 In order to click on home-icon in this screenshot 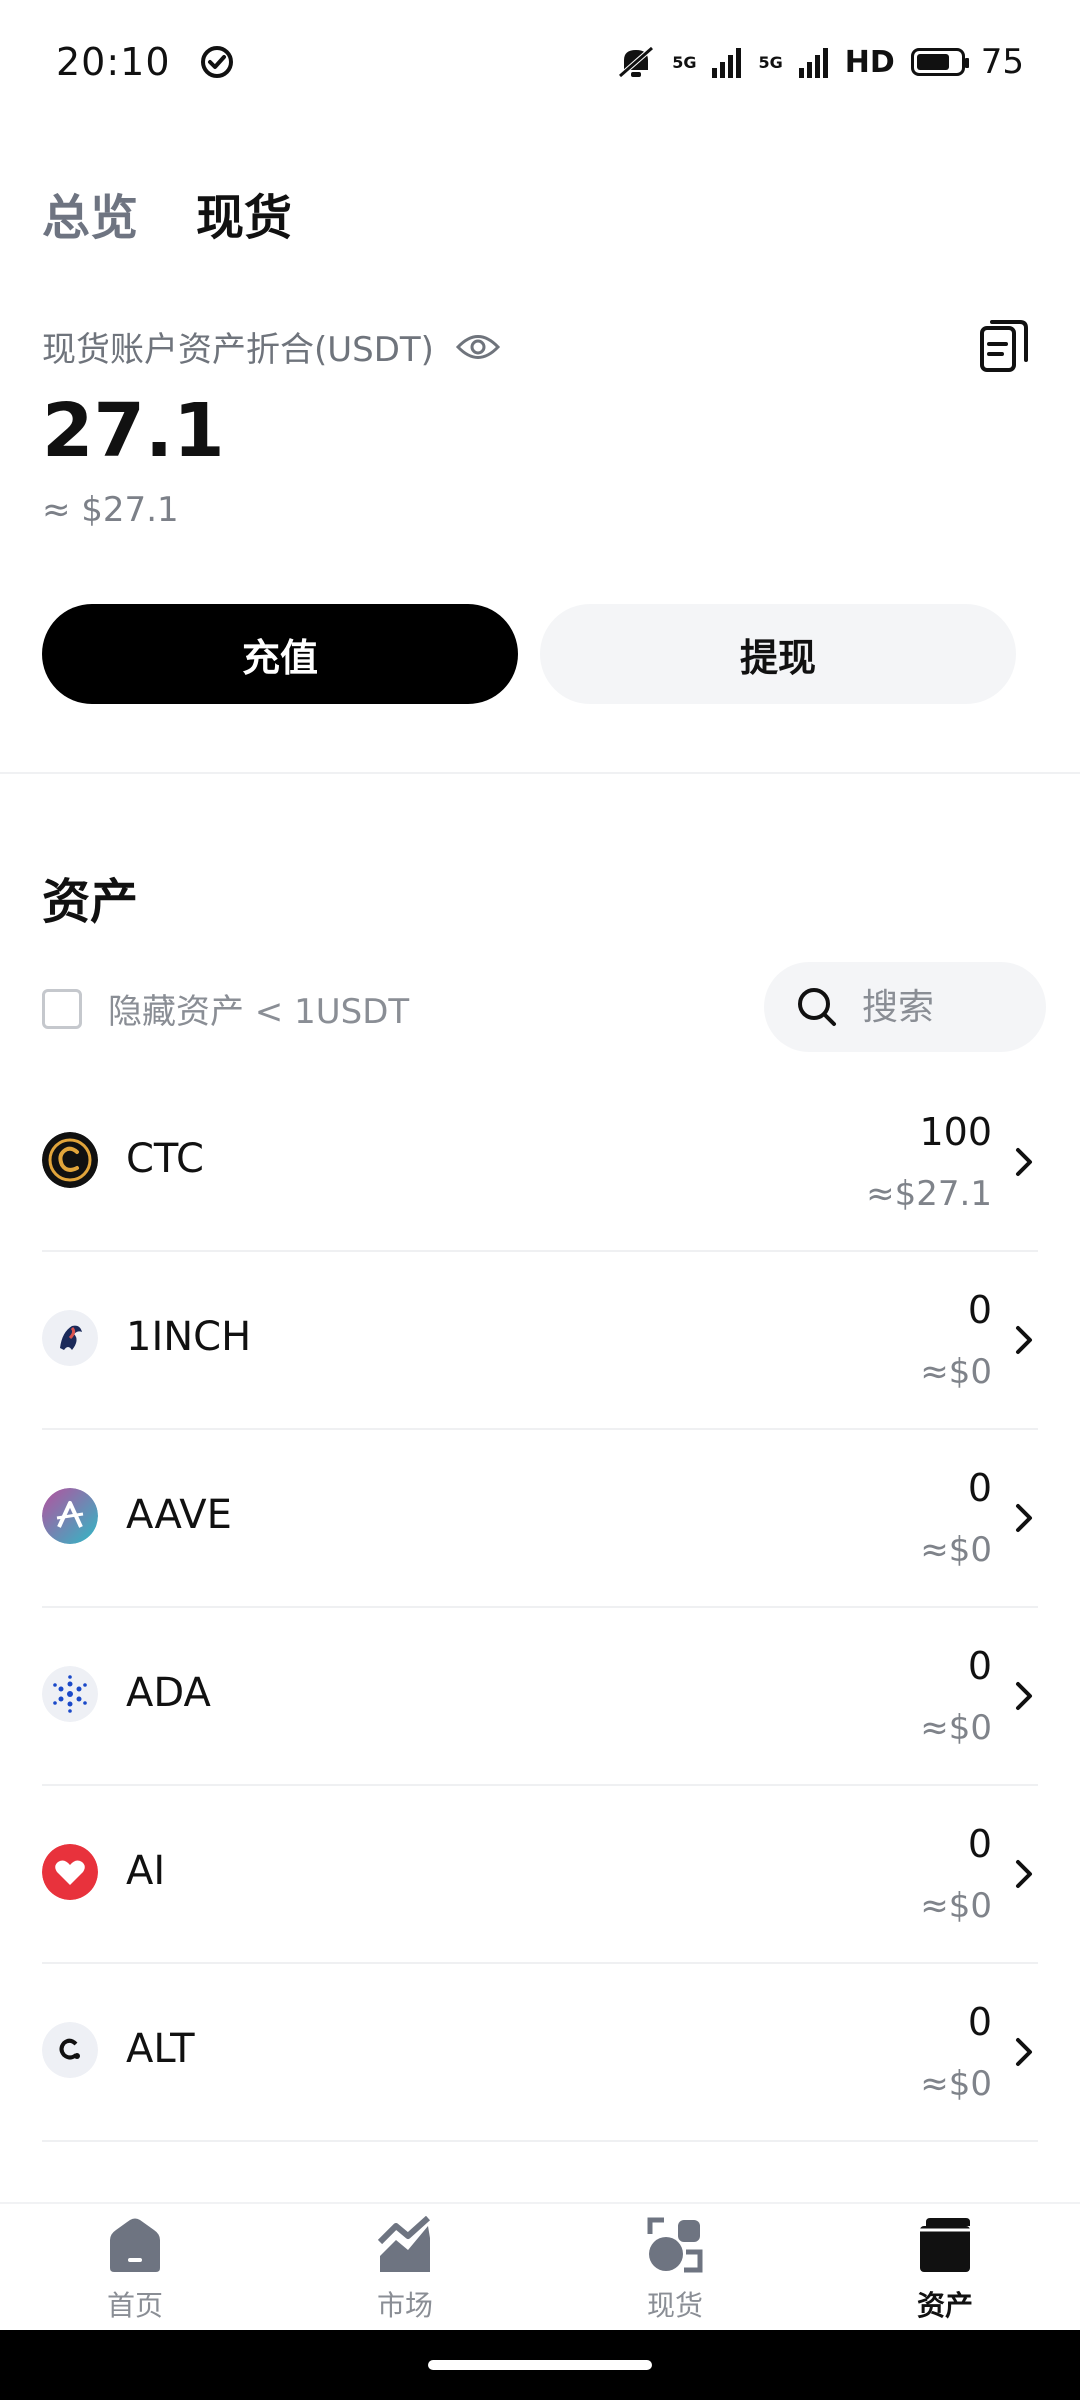, I will do `click(135, 2245)`.